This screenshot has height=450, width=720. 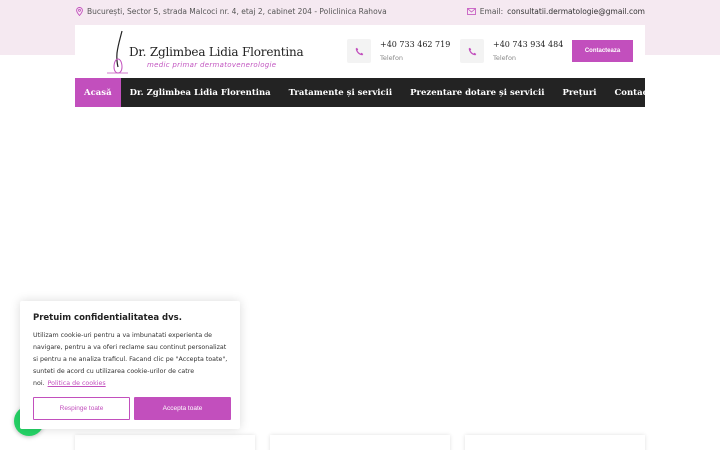 I want to click on cookie-title: Pretuim confidentialitatea dvs., so click(x=107, y=318).